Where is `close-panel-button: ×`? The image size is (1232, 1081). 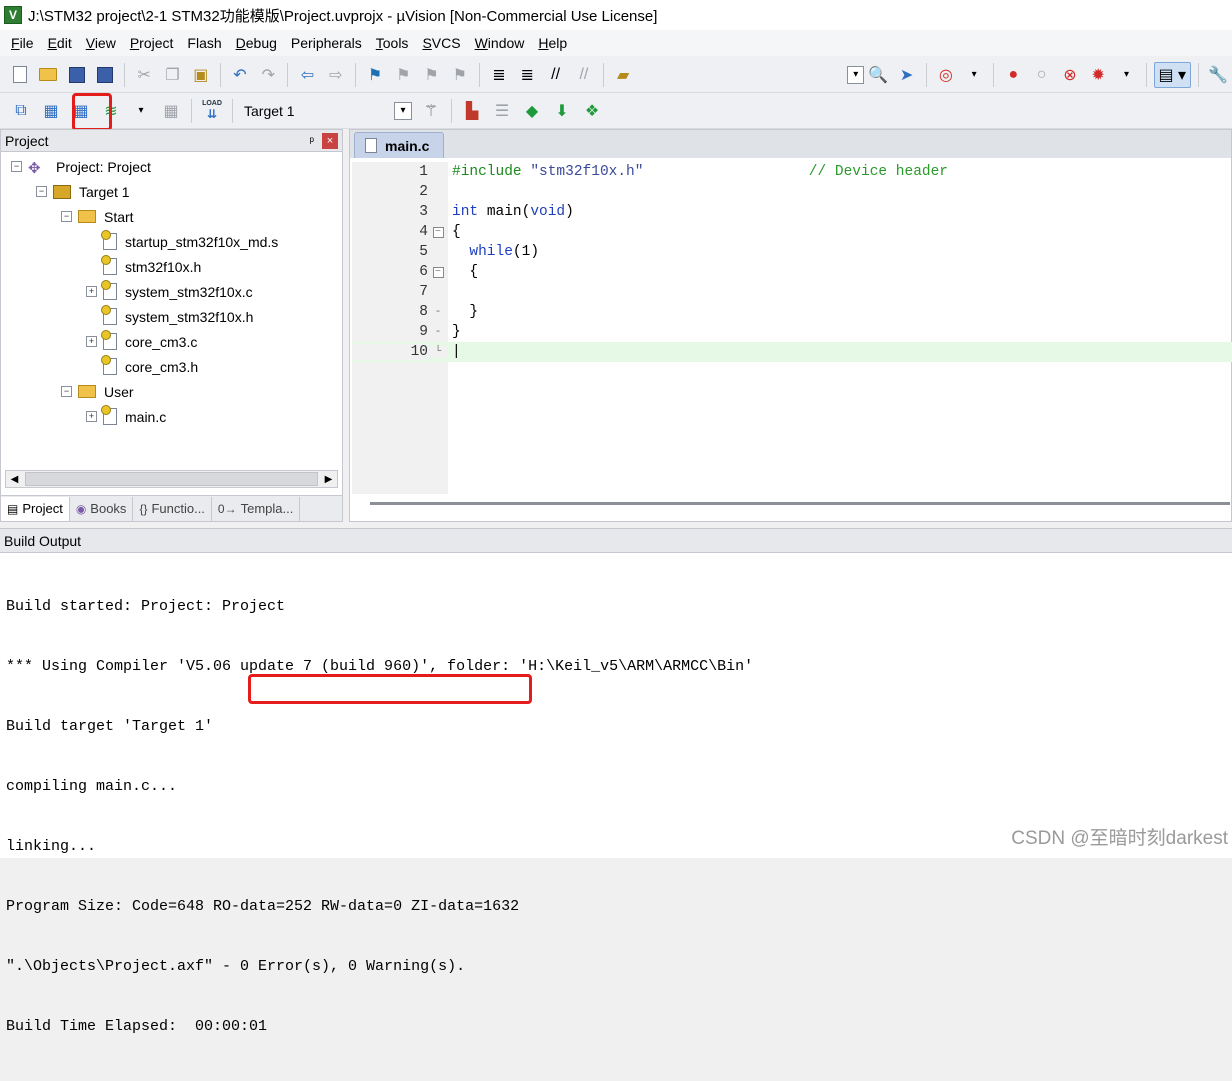
close-panel-button: × is located at coordinates (330, 140).